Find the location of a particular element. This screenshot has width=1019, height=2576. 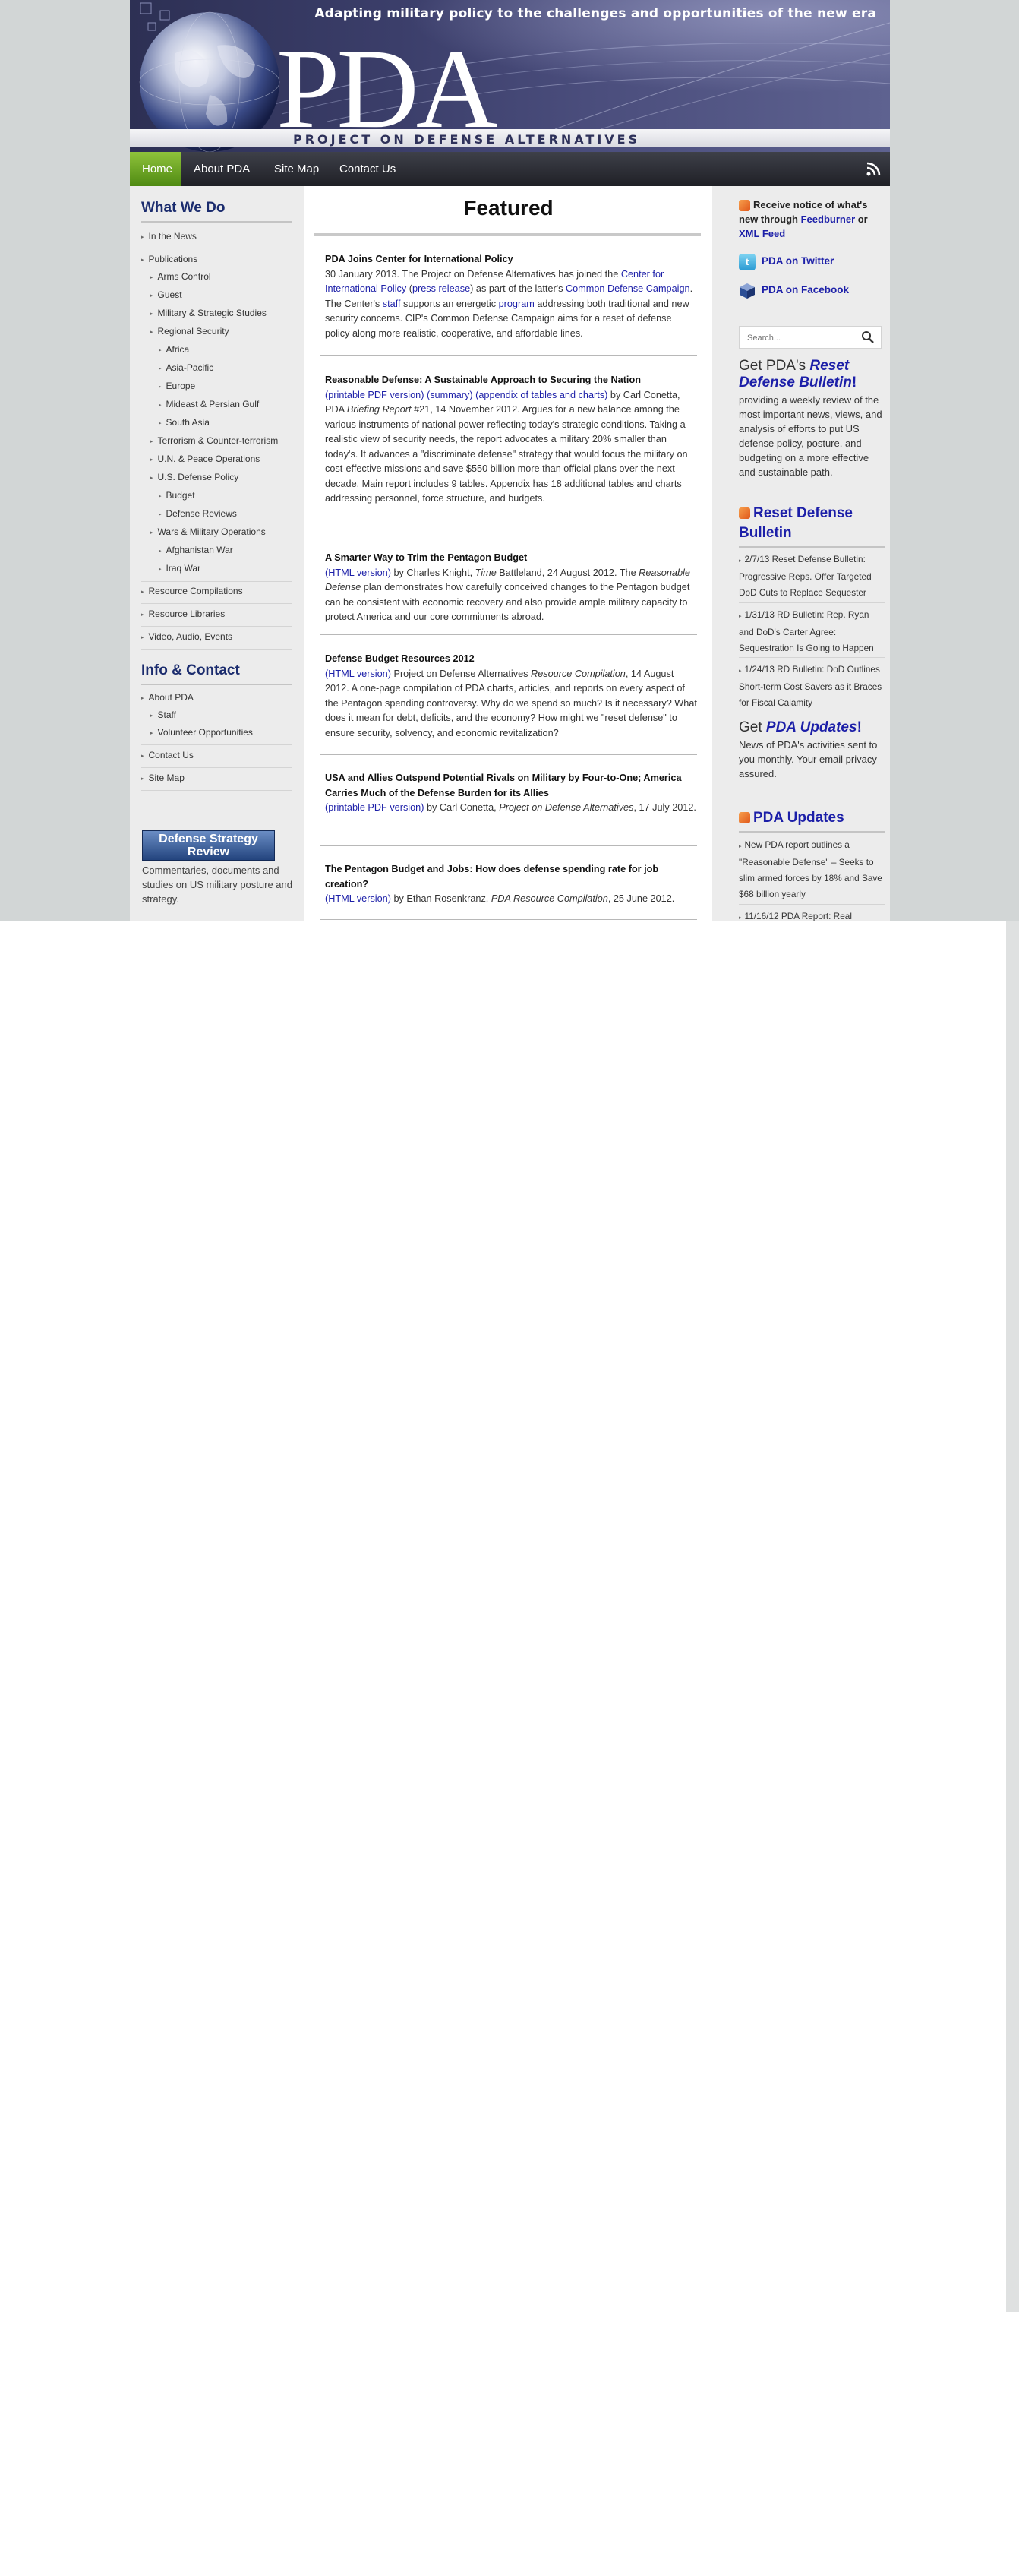

info-contact-heading: Info & Contact is located at coordinates (190, 670).